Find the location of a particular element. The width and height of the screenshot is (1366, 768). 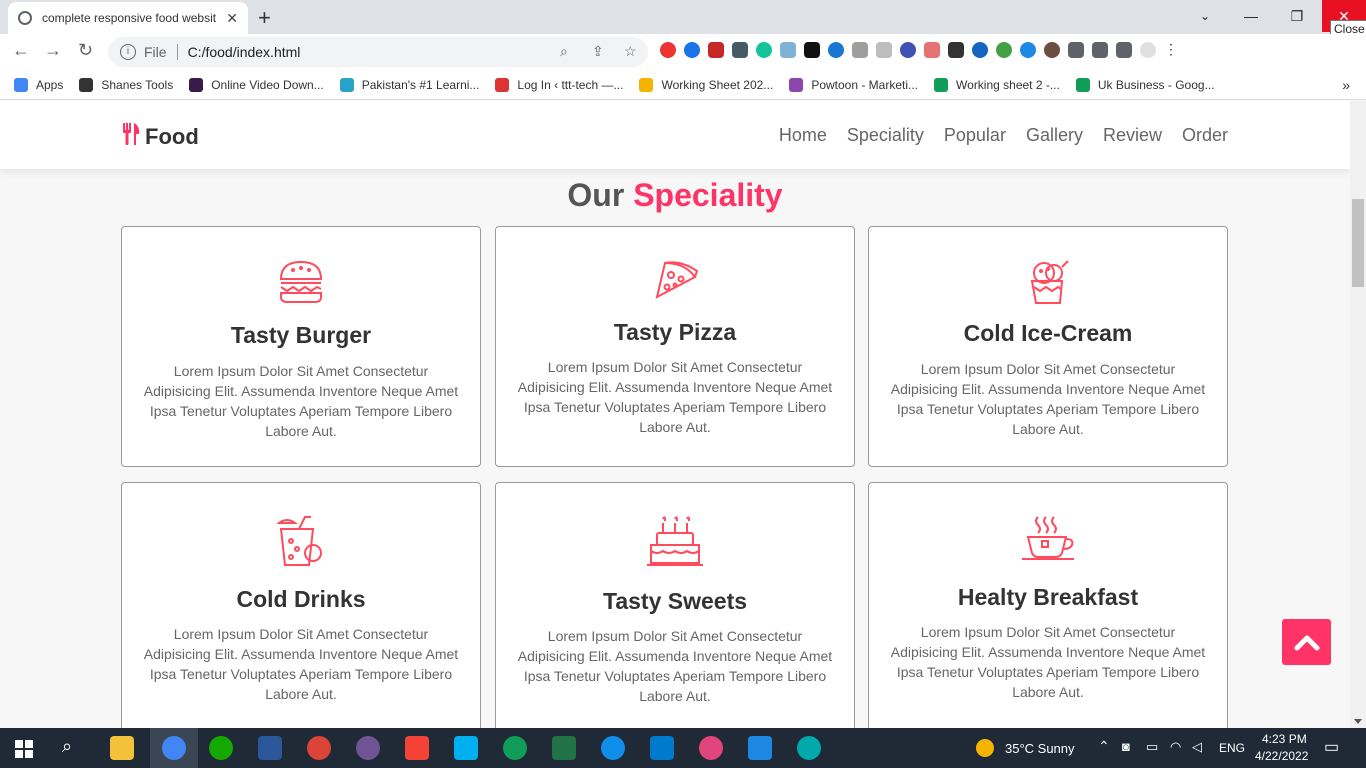

wifi-icon: ◠ is located at coordinates (1175, 747).